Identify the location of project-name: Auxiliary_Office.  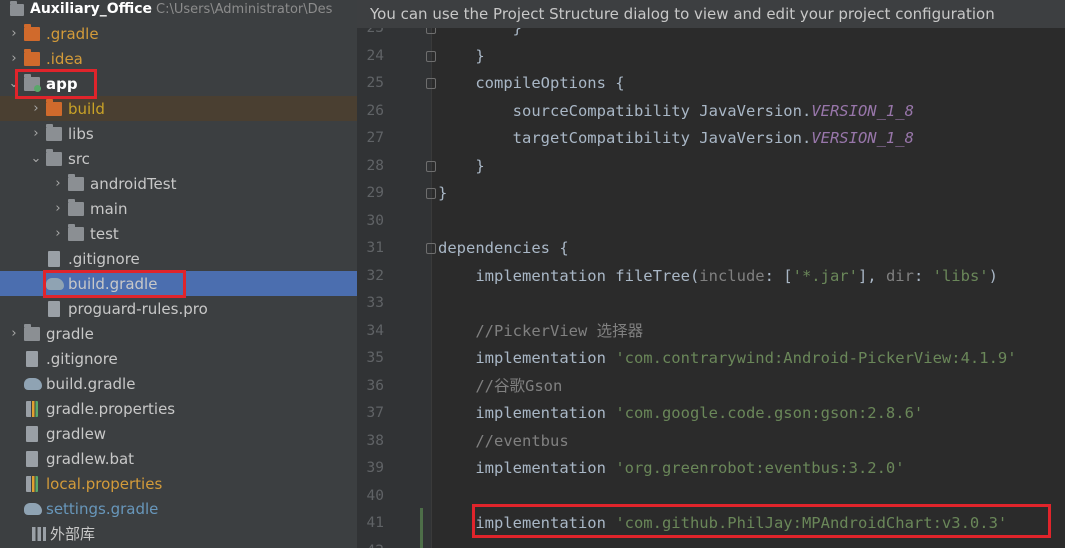
(91, 9).